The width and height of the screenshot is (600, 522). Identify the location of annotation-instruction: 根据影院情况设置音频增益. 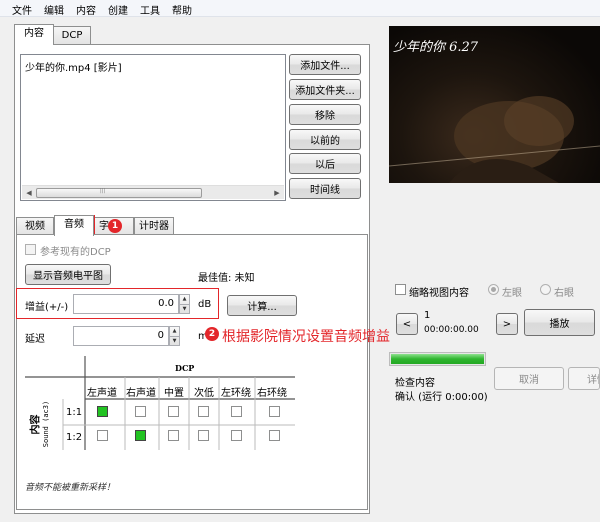
(306, 337).